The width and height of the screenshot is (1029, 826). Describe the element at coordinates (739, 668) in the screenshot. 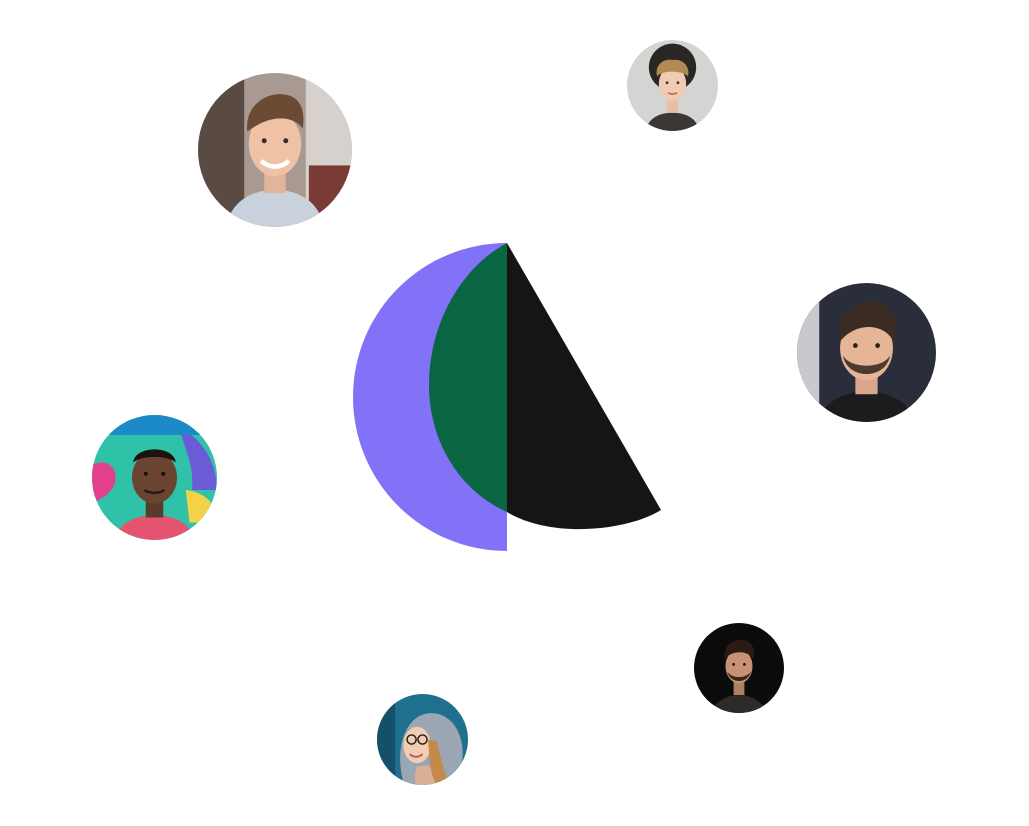

I see `avatar-dark-background-man` at that location.